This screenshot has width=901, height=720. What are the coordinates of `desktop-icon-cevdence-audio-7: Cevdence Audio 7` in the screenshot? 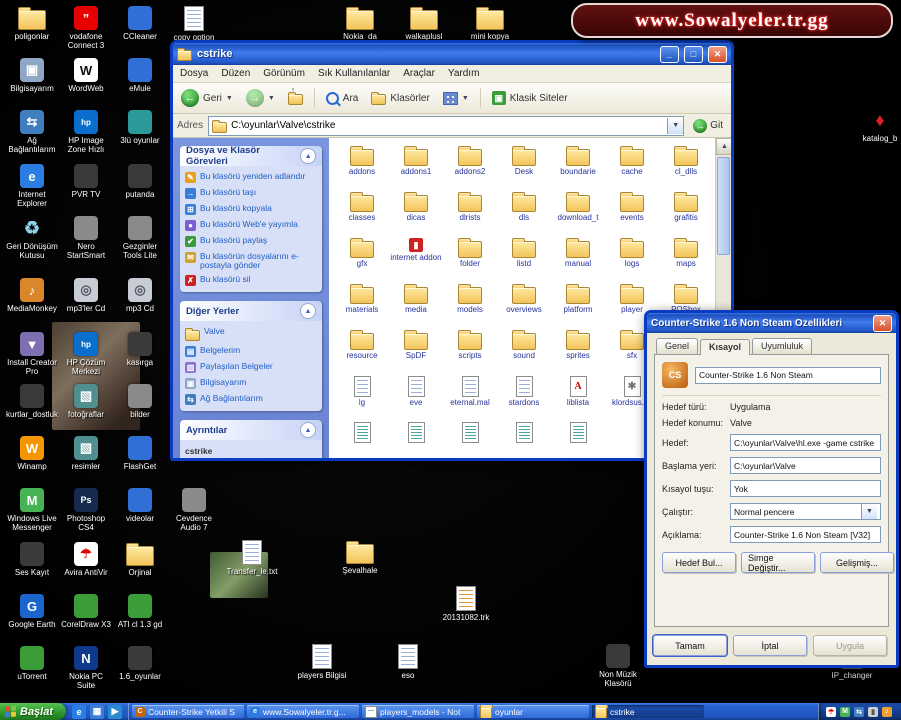 It's located at (194, 510).